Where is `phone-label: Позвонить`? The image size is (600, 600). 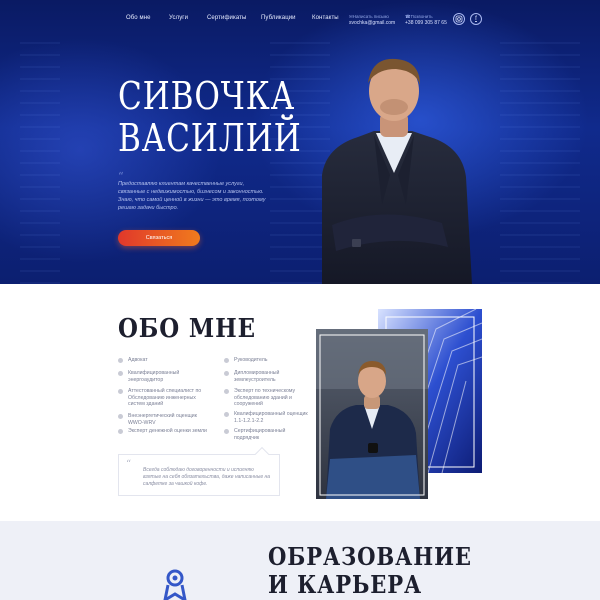 phone-label: Позвонить is located at coordinates (426, 16).